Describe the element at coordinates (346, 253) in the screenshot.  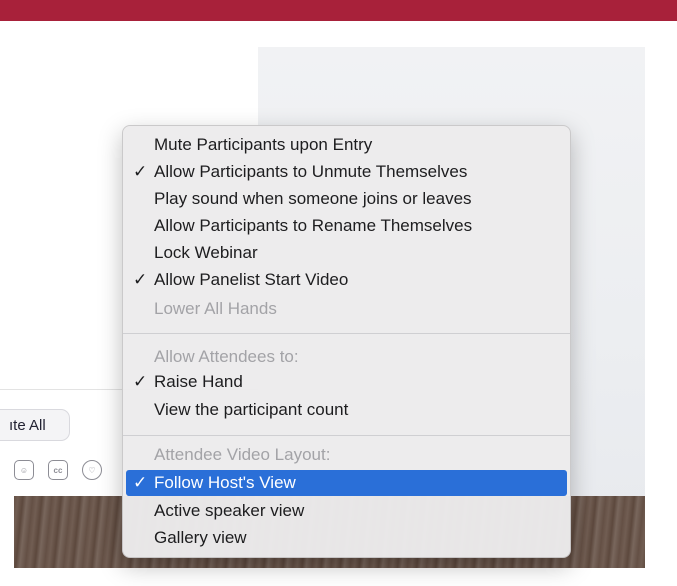
I see `menu-item-lock-webinar: Lock Webinar` at that location.